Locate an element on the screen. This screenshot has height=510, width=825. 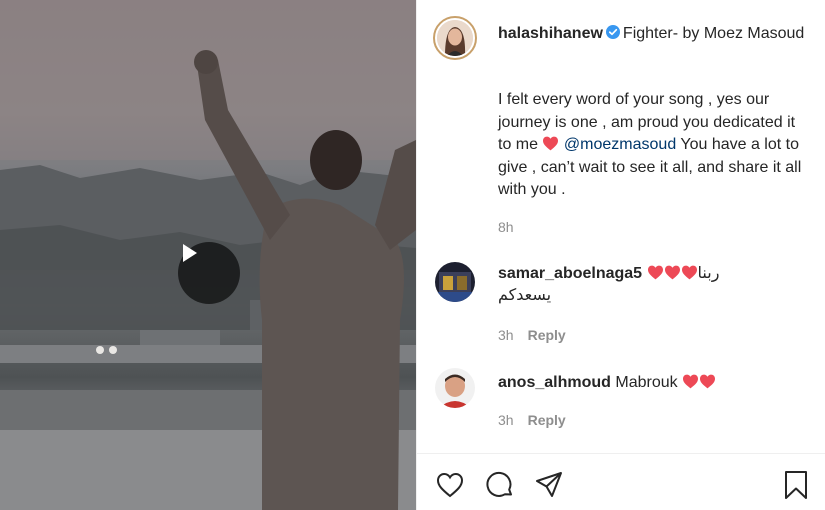
post-caption-header: halashihanew Fighter- by Moez Masoud is located at coordinates (653, 33).